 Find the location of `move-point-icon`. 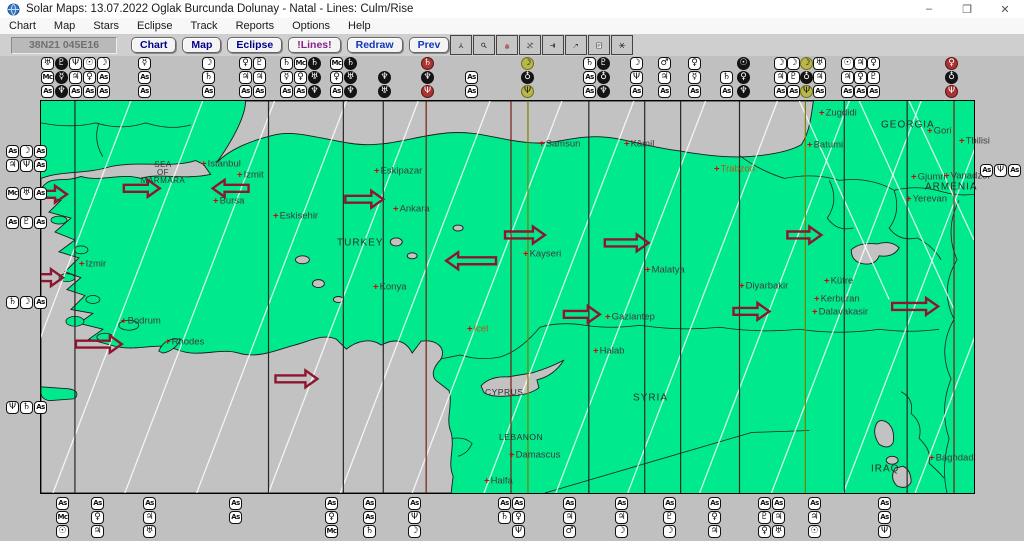

move-point-icon is located at coordinates (576, 45).